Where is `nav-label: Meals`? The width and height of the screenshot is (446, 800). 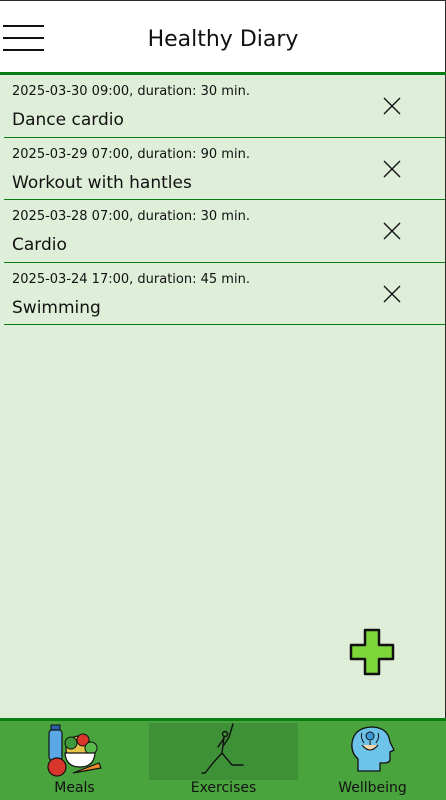 nav-label: Meals is located at coordinates (74, 788).